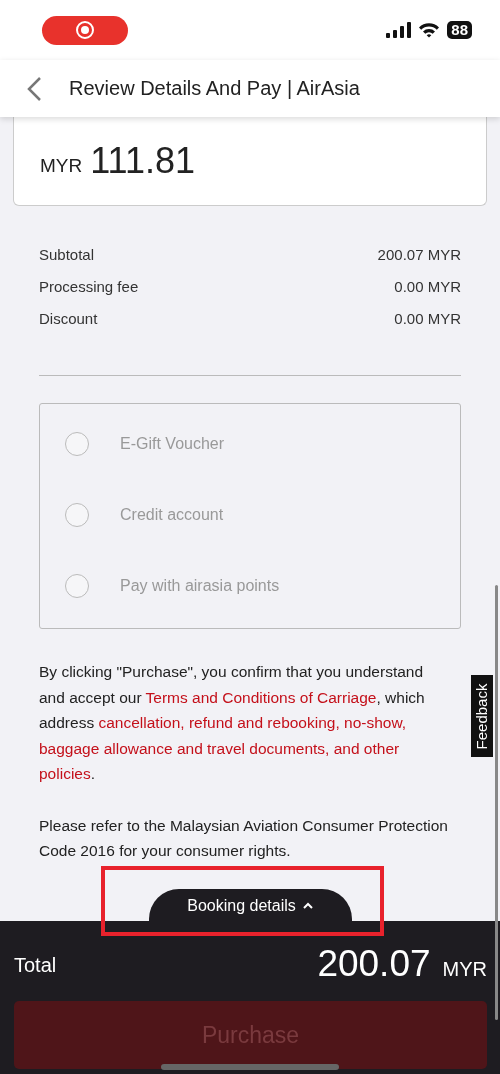 The width and height of the screenshot is (500, 1074). I want to click on feedback-tab: Feedback, so click(482, 716).